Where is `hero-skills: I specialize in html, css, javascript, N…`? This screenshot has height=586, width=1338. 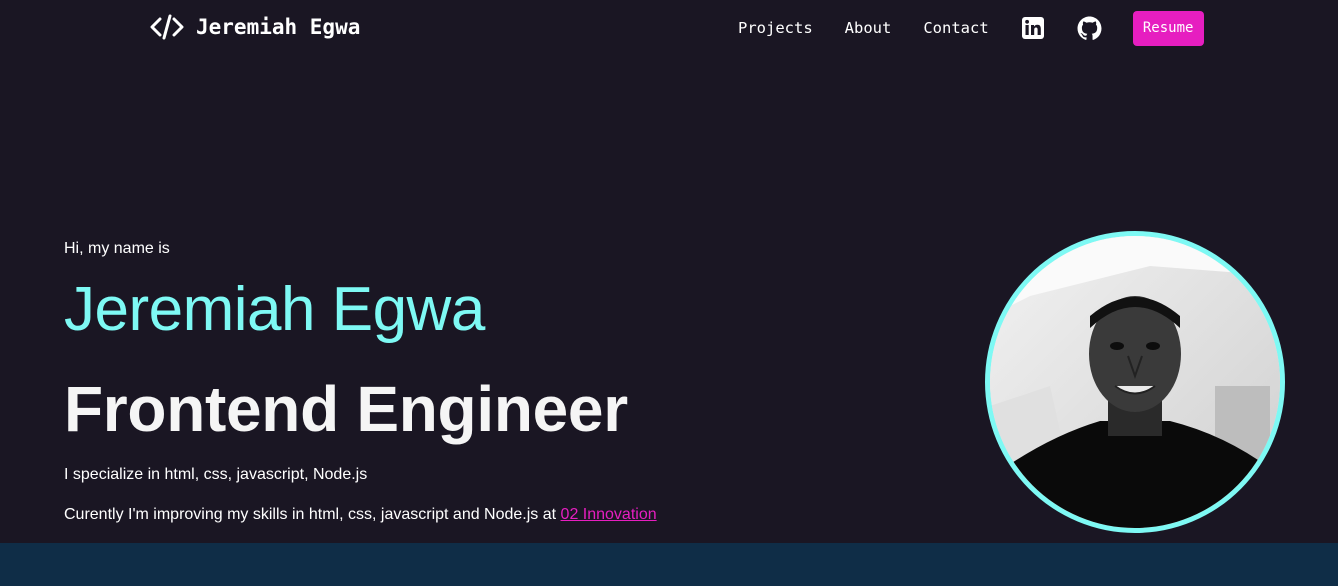
hero-skills: I specialize in html, css, javascript, N… is located at coordinates (216, 474).